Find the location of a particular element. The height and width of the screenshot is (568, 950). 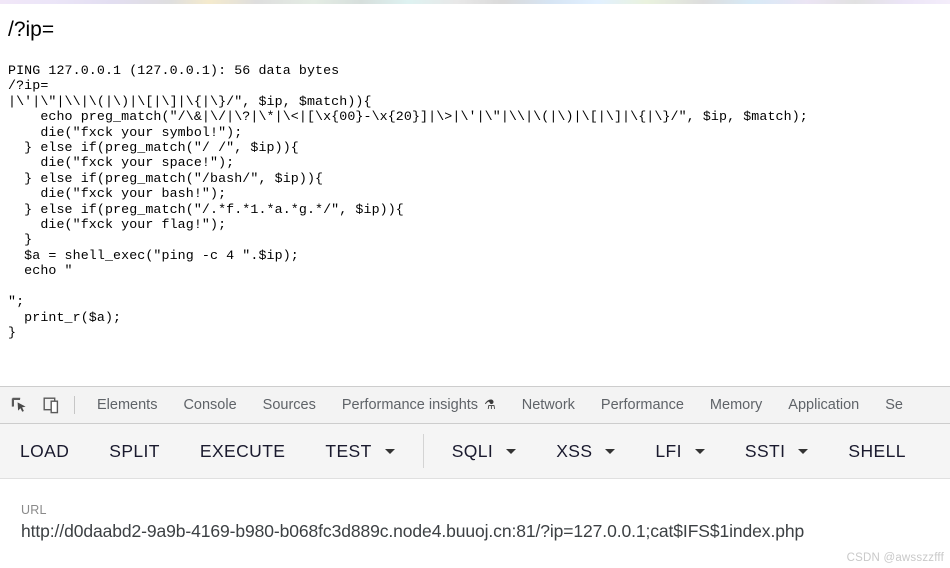

tab-network-label: Network is located at coordinates (548, 405).